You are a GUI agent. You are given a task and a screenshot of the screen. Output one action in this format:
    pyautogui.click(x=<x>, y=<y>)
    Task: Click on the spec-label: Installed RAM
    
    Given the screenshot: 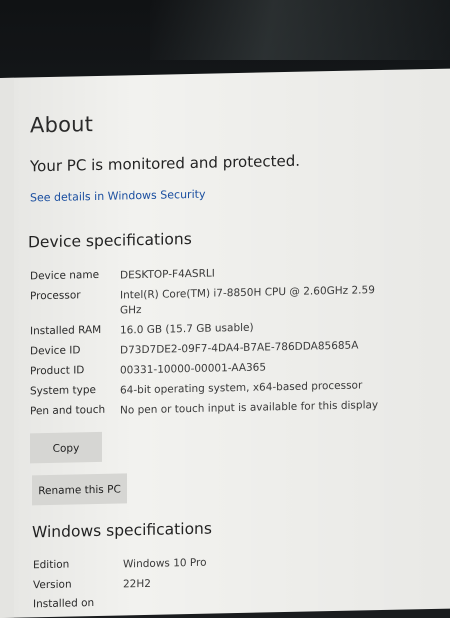 What is the action you would take?
    pyautogui.click(x=66, y=330)
    